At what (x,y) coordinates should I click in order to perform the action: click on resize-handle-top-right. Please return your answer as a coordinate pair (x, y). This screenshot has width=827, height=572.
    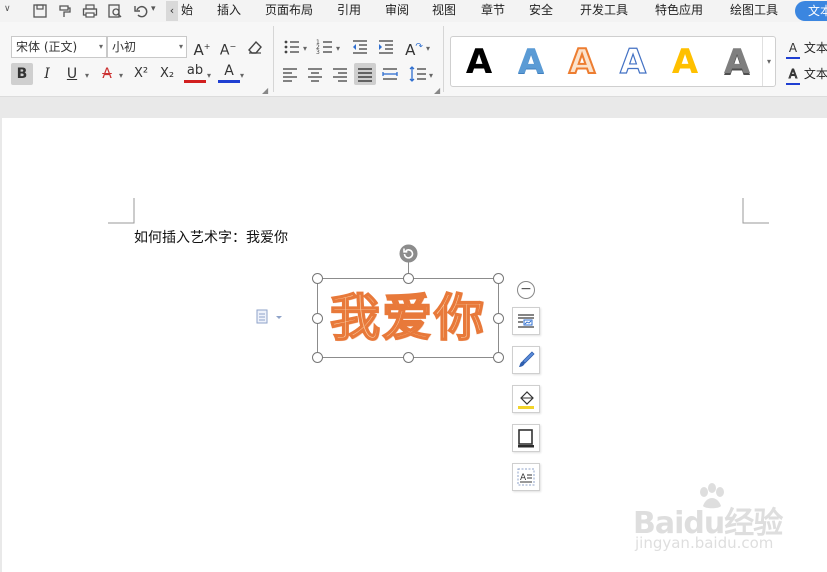
    Looking at the image, I should click on (498, 278).